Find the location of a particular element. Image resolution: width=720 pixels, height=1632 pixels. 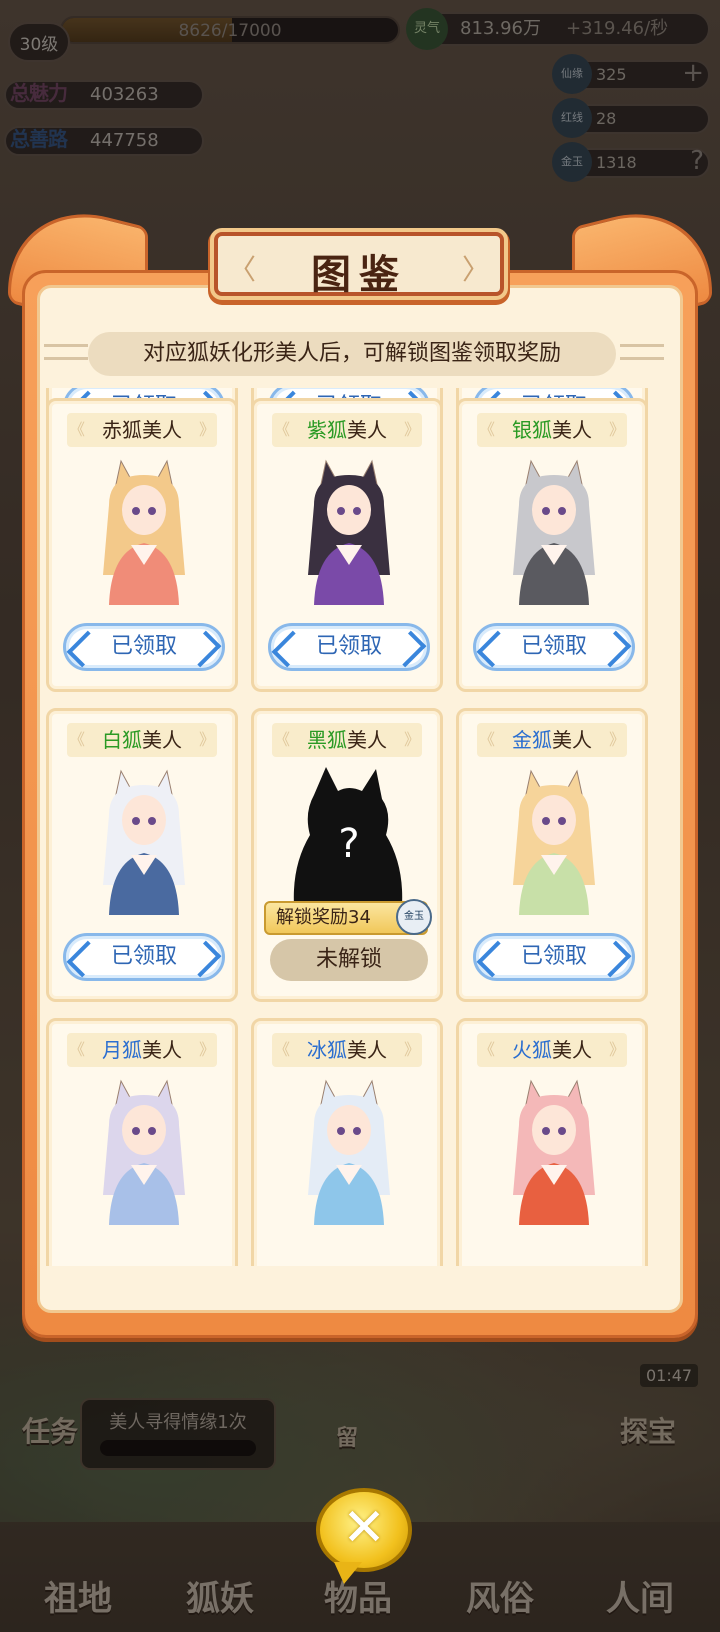

collection-card: 紫狐美人已领取 is located at coordinates (347, 545).